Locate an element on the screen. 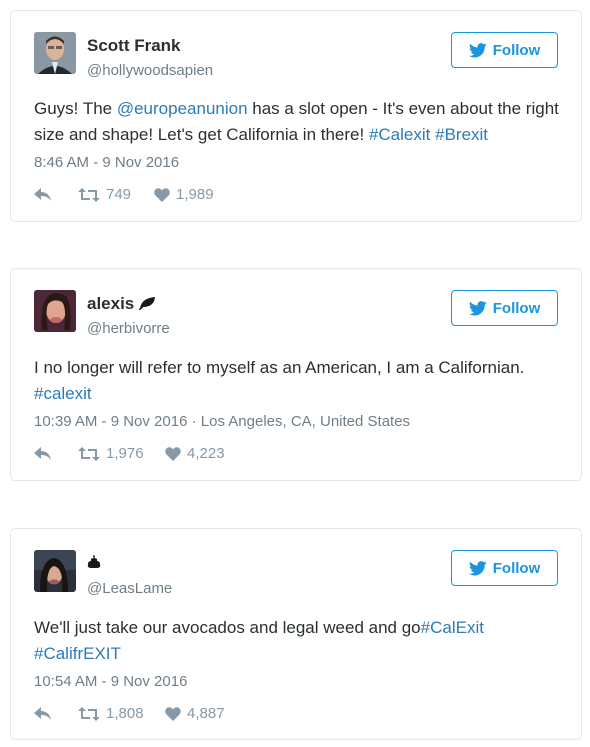 This screenshot has width=590, height=747. poop-emoji-icon is located at coordinates (94, 561).